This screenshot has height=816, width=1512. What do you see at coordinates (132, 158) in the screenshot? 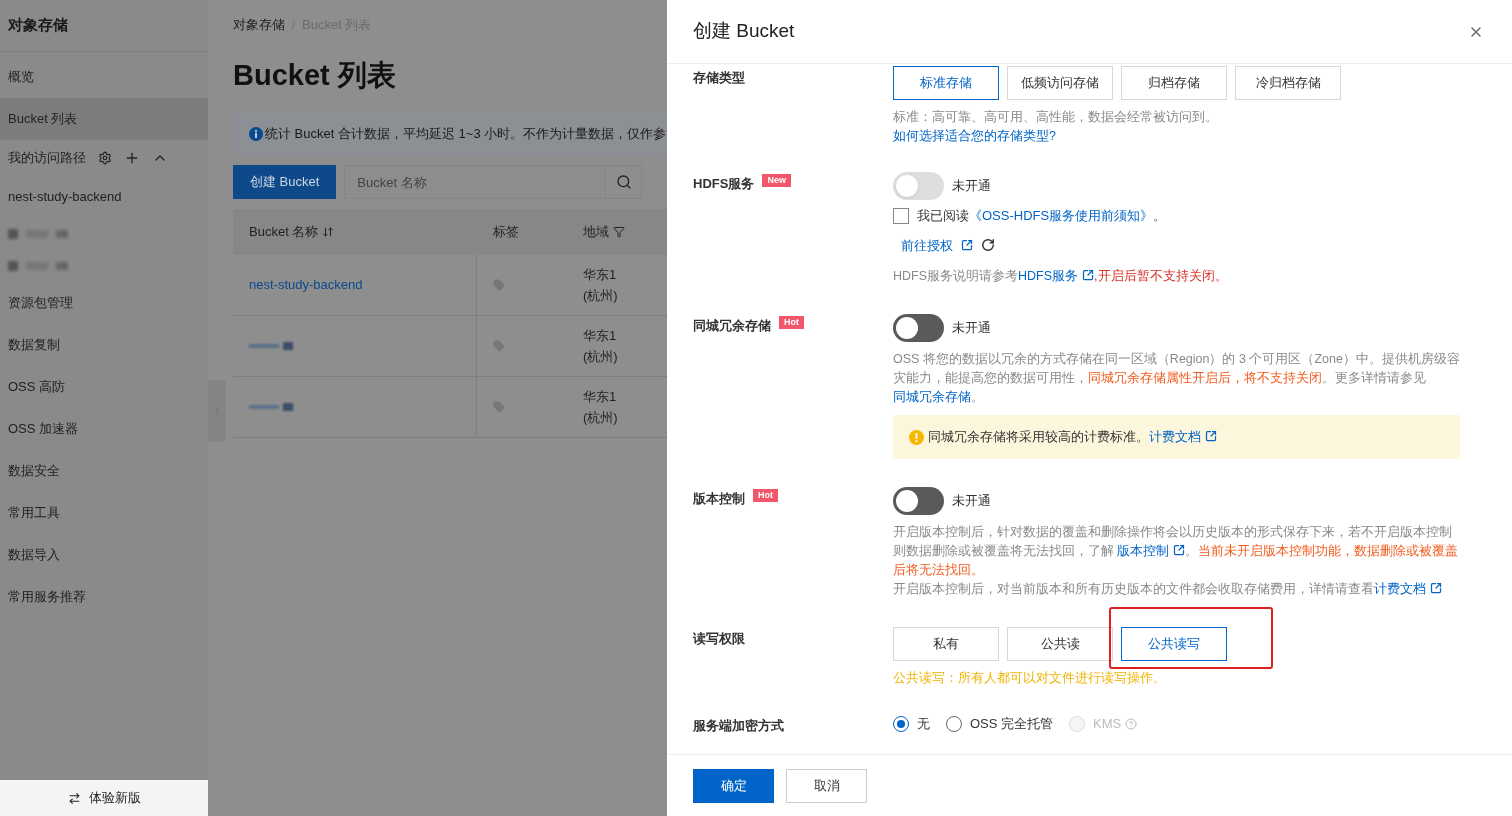
I see `add-icon` at bounding box center [132, 158].